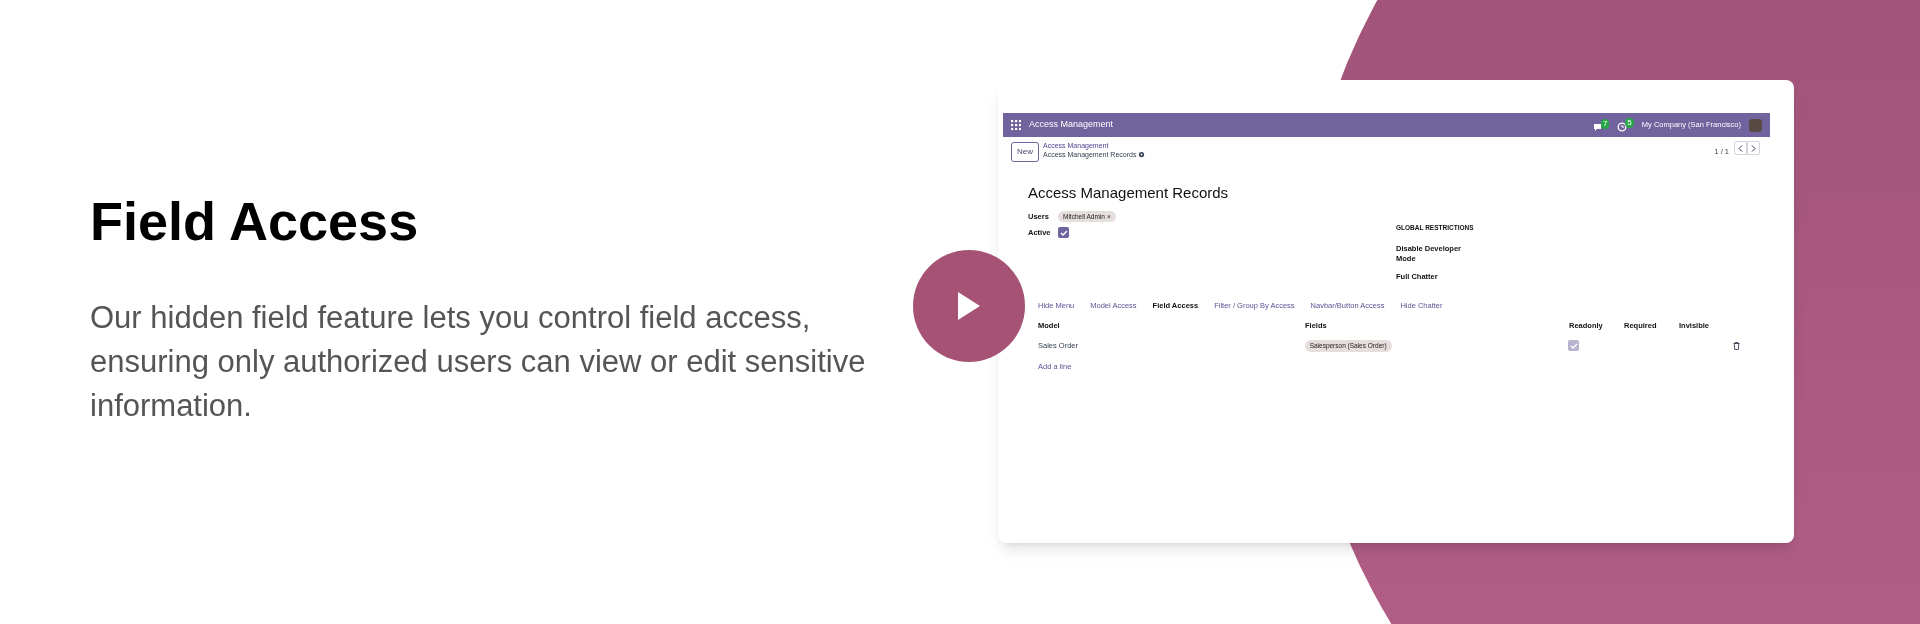 This screenshot has height=624, width=1920. Describe the element at coordinates (1071, 125) in the screenshot. I see `navbar-title: Access Management` at that location.